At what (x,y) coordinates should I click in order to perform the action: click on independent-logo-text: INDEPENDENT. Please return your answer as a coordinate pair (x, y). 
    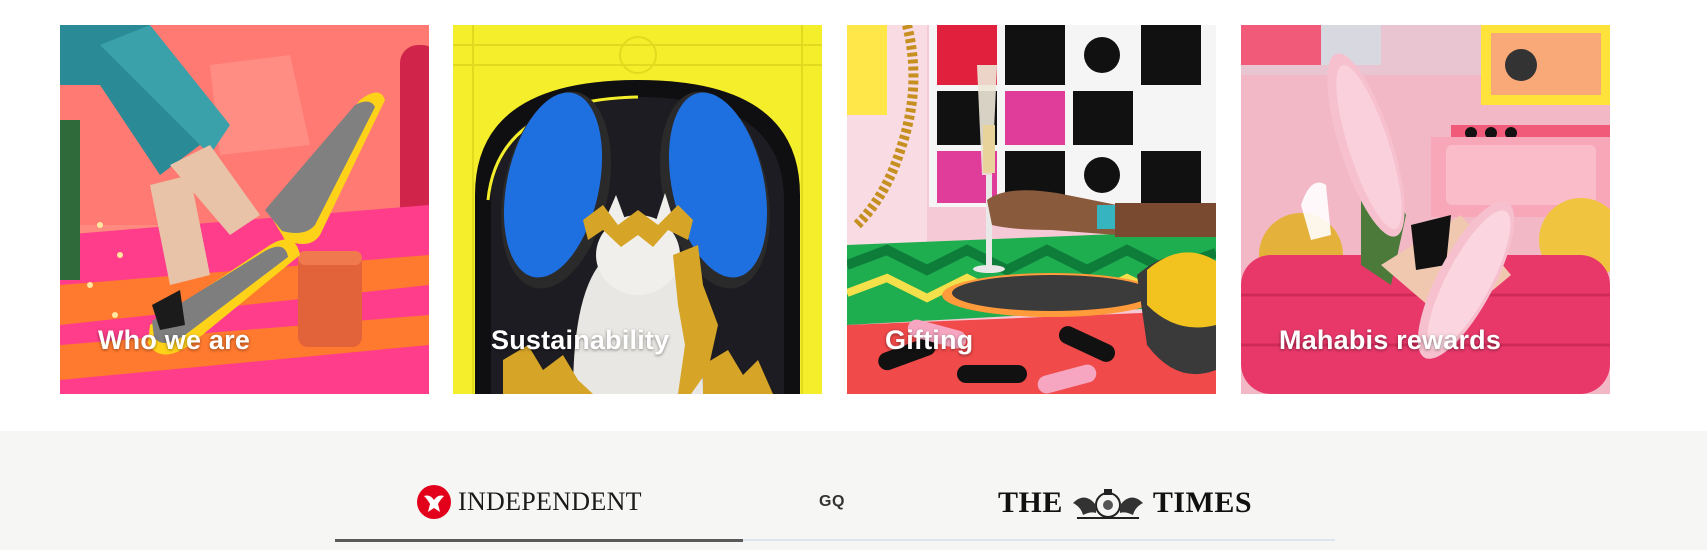
    Looking at the image, I should click on (550, 501).